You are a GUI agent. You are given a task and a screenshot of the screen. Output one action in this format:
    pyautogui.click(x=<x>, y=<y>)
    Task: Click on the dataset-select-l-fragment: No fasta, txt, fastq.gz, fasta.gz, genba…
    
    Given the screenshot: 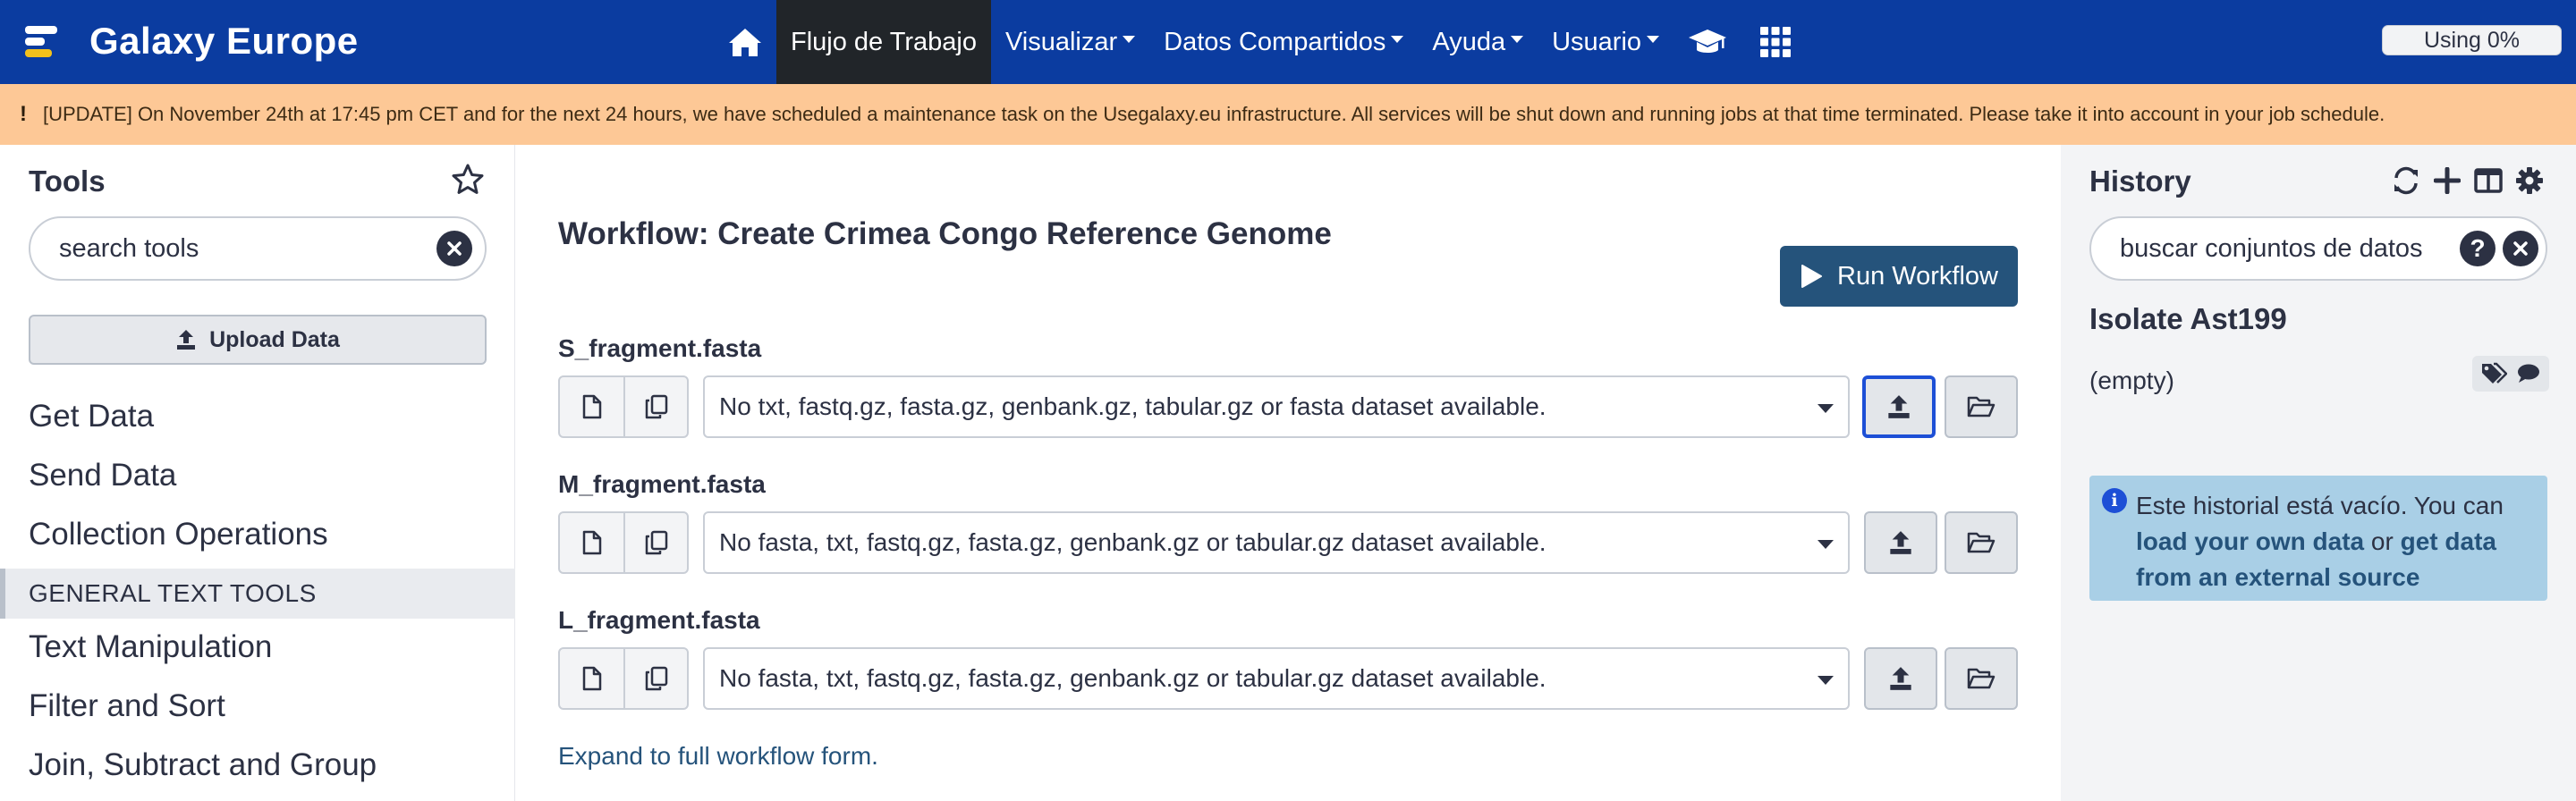 What is the action you would take?
    pyautogui.click(x=1276, y=678)
    